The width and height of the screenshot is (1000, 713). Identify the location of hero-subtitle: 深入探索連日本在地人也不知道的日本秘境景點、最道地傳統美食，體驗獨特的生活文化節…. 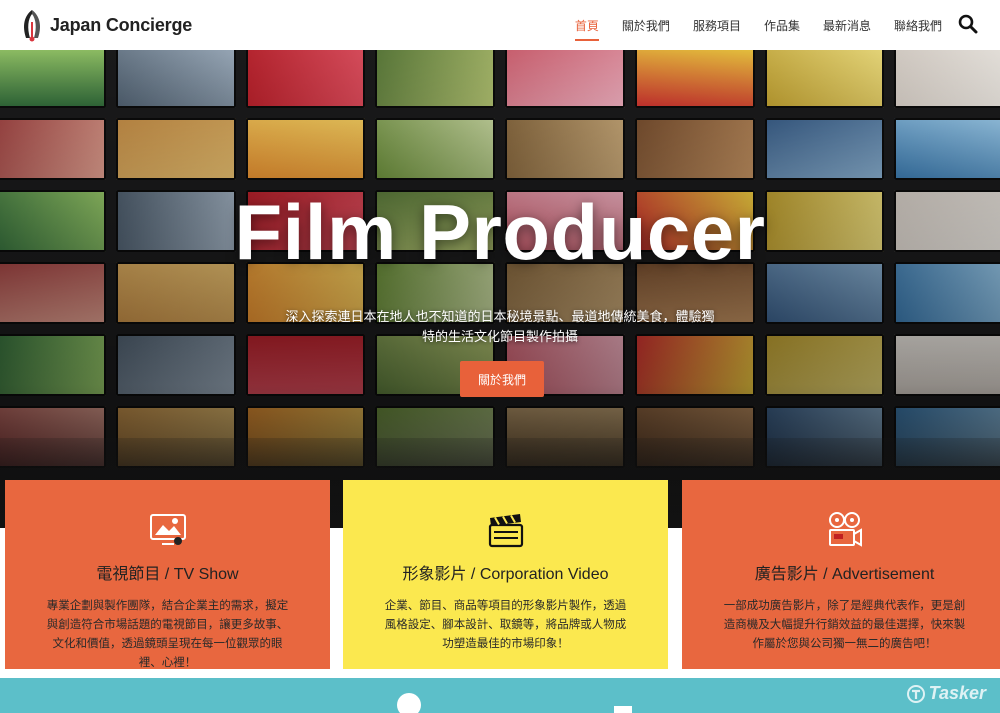
(500, 327).